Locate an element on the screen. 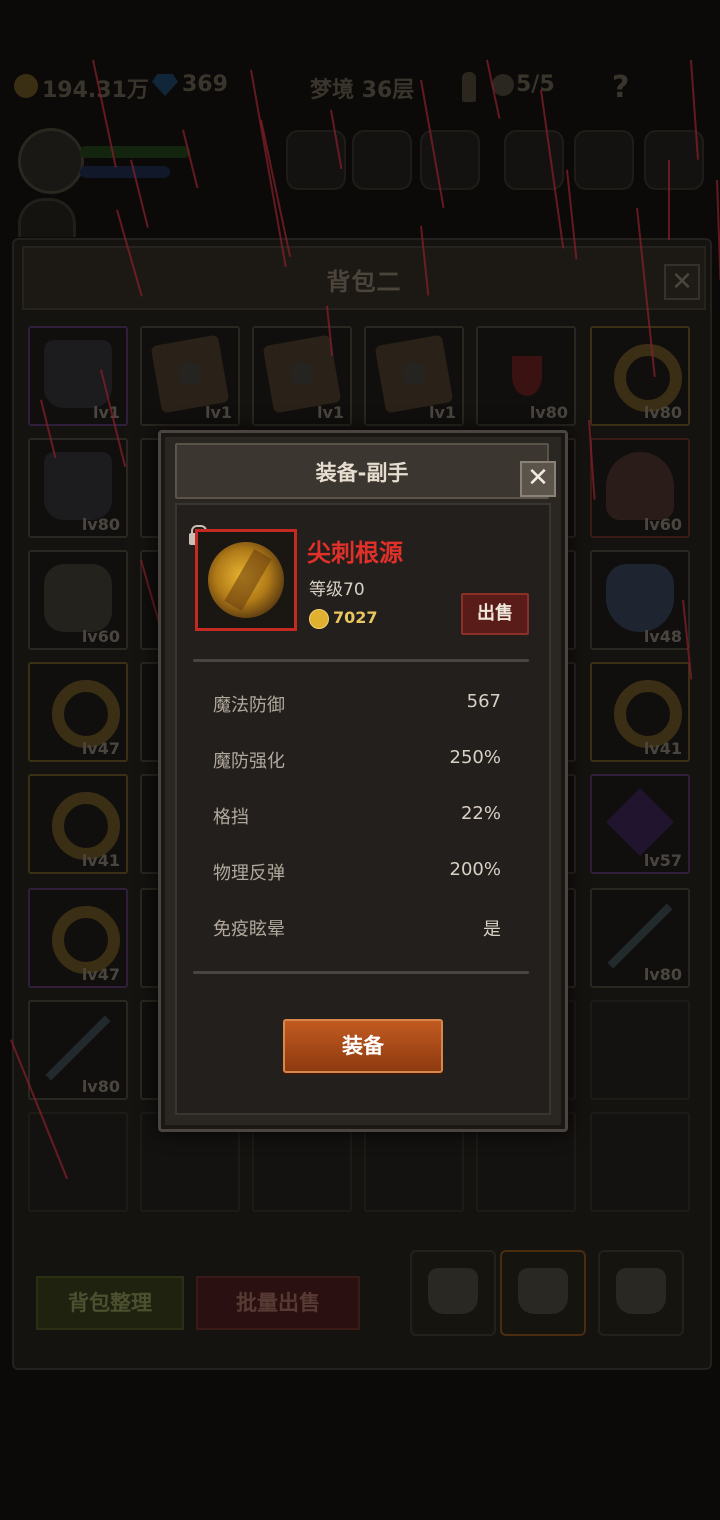 The width and height of the screenshot is (720, 1520). gem-amount: 369 is located at coordinates (205, 84).